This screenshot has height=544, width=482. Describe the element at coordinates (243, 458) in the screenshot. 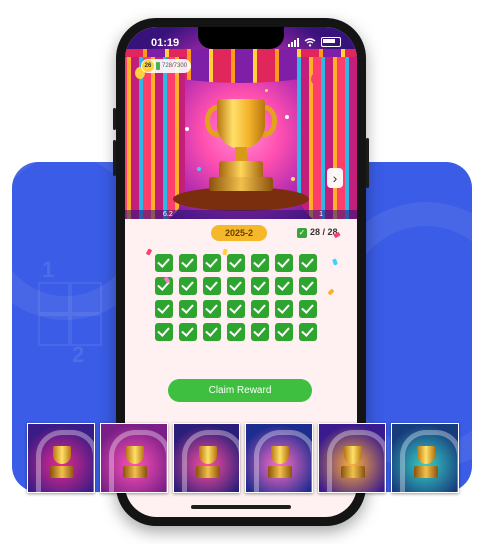

I see `theme-thumbnails` at that location.